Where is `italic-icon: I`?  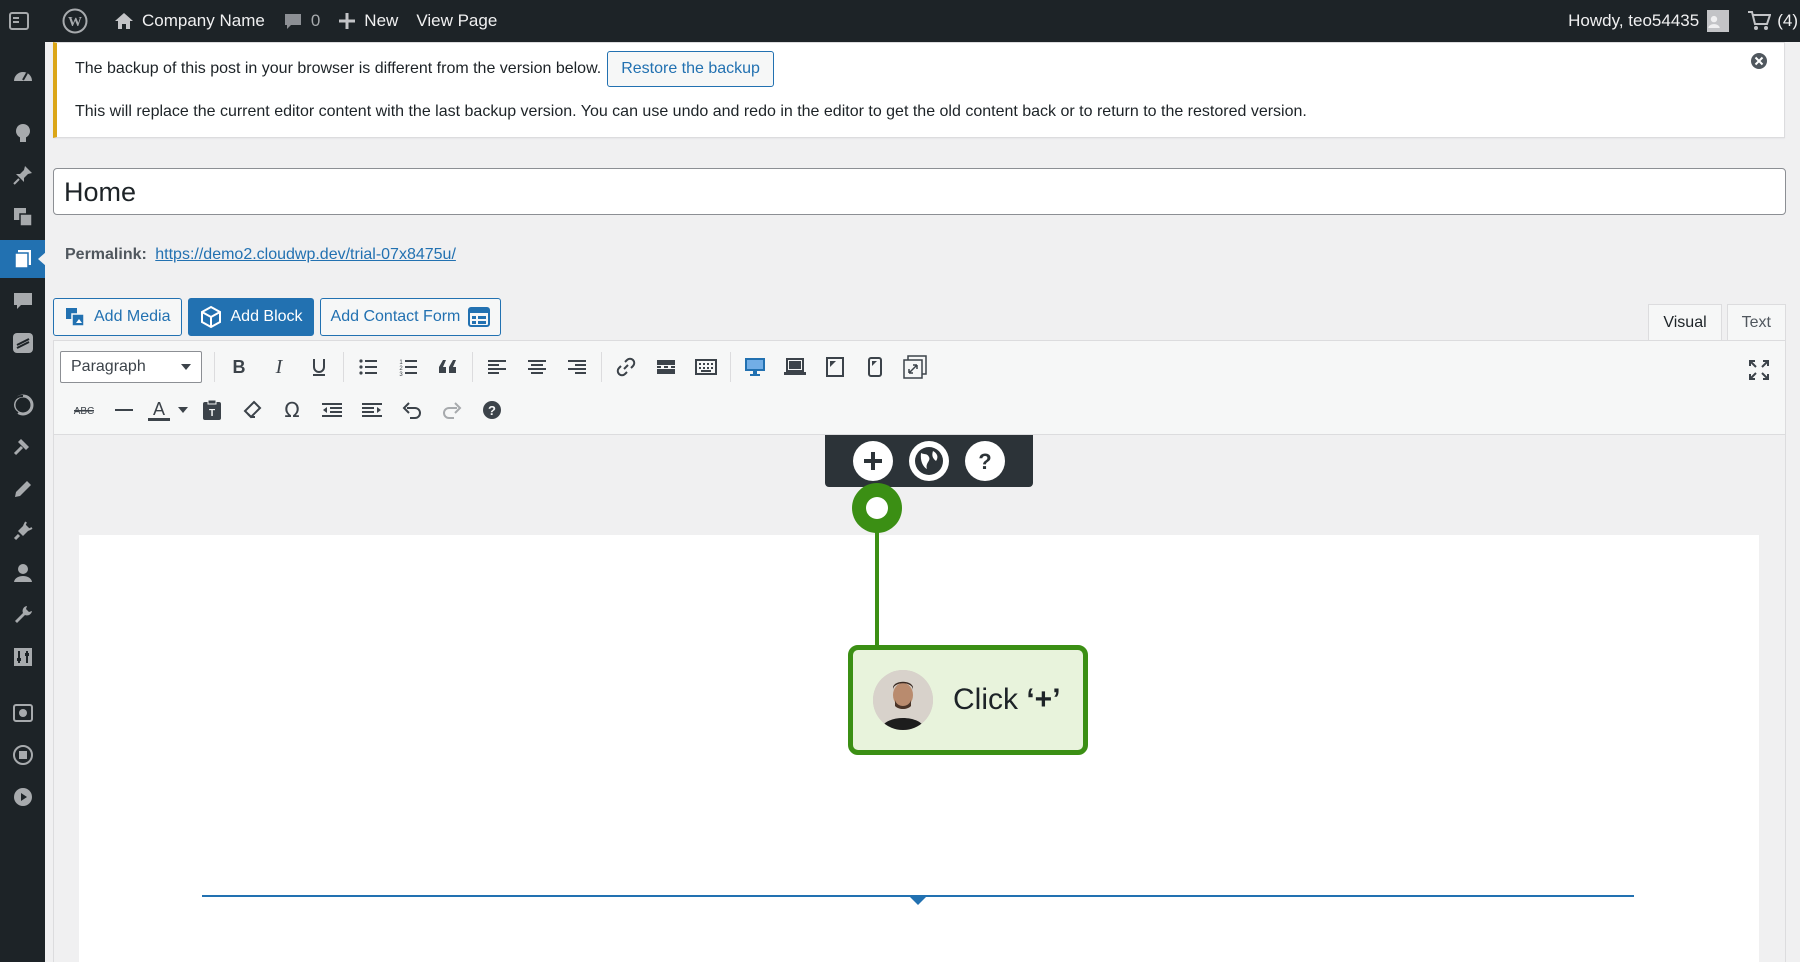
italic-icon: I is located at coordinates (279, 367).